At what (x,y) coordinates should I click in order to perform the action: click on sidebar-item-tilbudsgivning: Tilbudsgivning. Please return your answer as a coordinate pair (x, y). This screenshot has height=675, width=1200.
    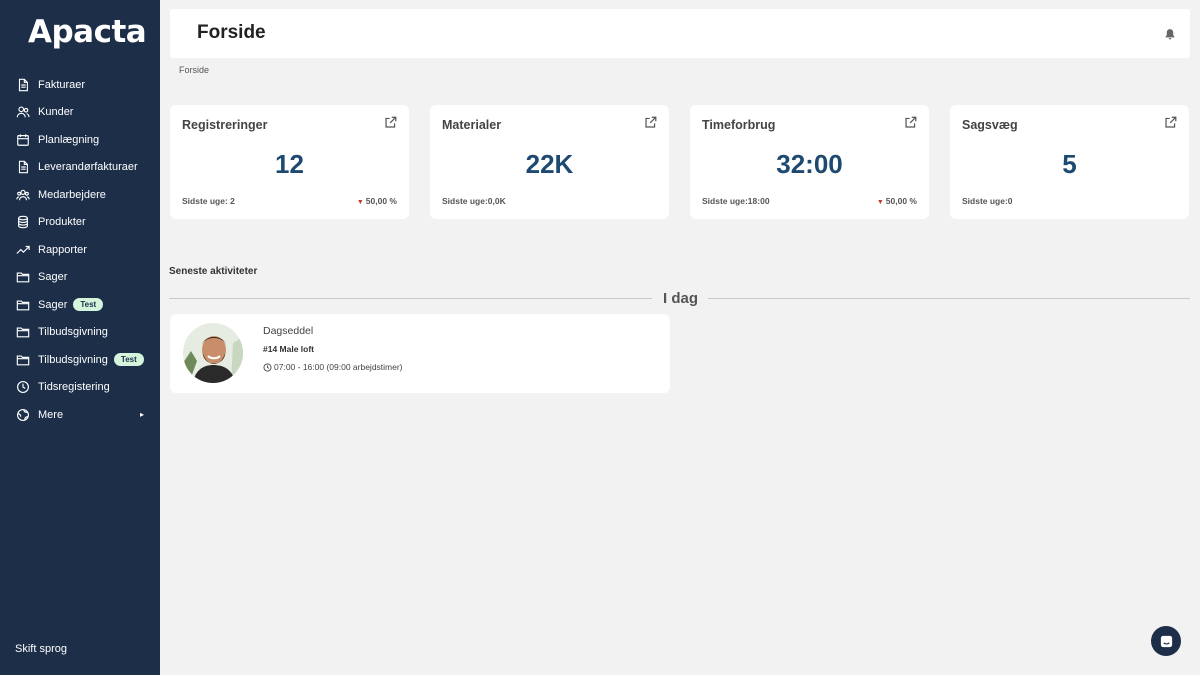
    Looking at the image, I should click on (80, 333).